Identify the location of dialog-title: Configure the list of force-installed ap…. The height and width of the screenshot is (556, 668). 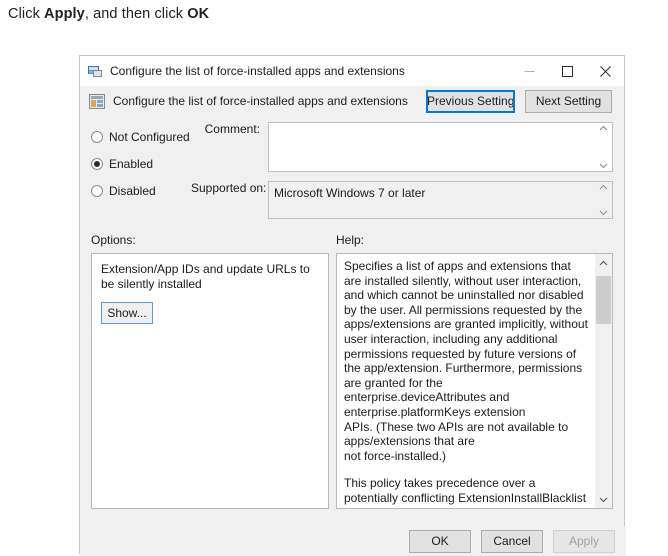
(257, 71).